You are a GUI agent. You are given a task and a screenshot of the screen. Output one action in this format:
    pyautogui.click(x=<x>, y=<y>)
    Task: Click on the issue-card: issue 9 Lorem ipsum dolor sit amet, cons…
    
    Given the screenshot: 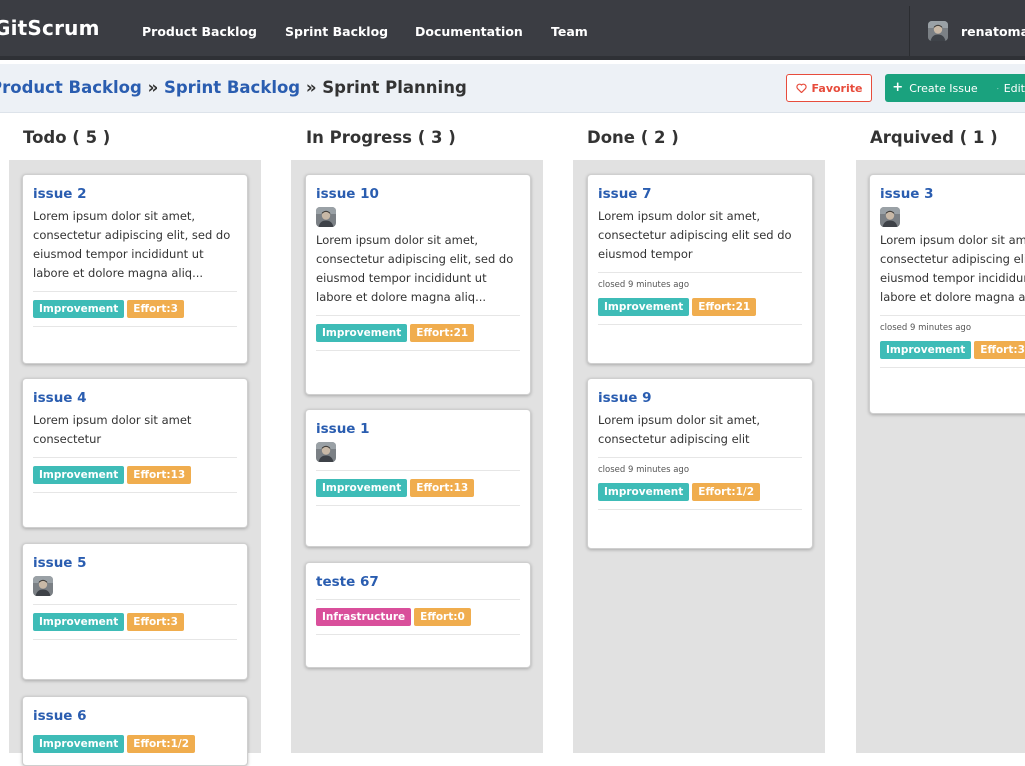 What is the action you would take?
    pyautogui.click(x=700, y=463)
    